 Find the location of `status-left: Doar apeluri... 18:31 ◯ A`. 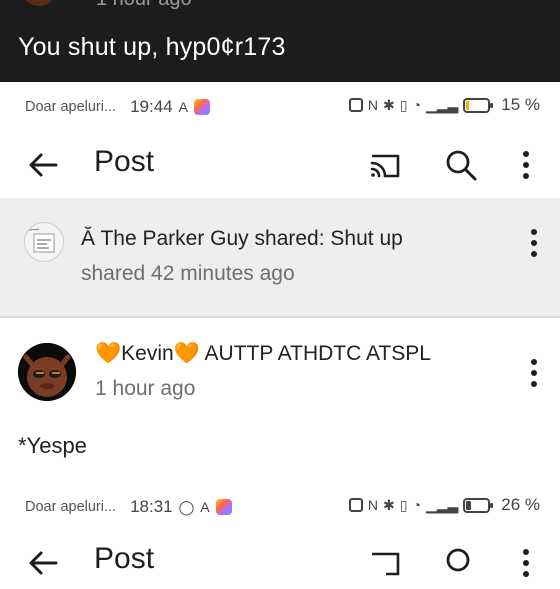

status-left: Doar apeluri... 18:31 ◯ A is located at coordinates (128, 507).